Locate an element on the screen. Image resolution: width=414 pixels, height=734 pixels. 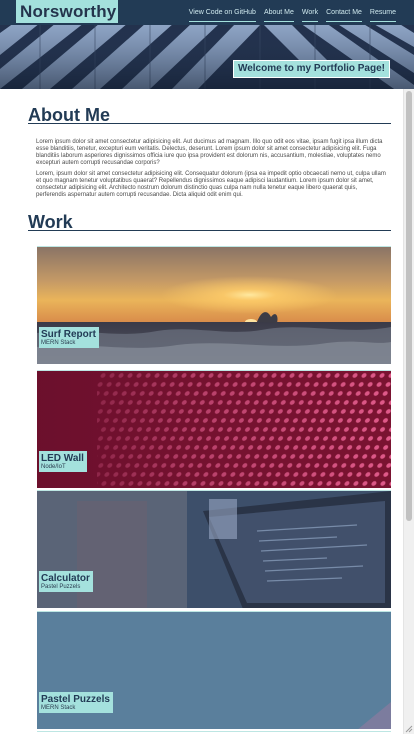
project-card-led-wall: LED Wall Node/IoT is located at coordinates (214, 429).